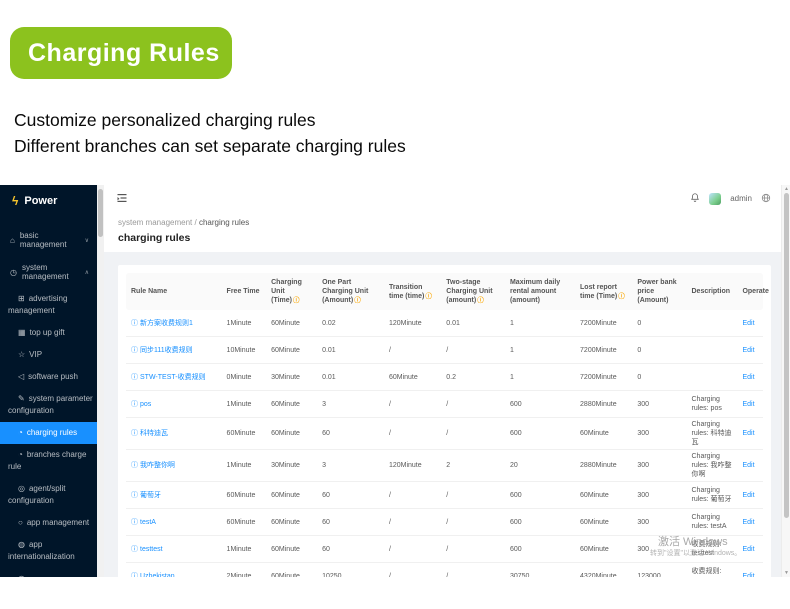  Describe the element at coordinates (122, 199) in the screenshot. I see `menu-collapse-icon` at that location.